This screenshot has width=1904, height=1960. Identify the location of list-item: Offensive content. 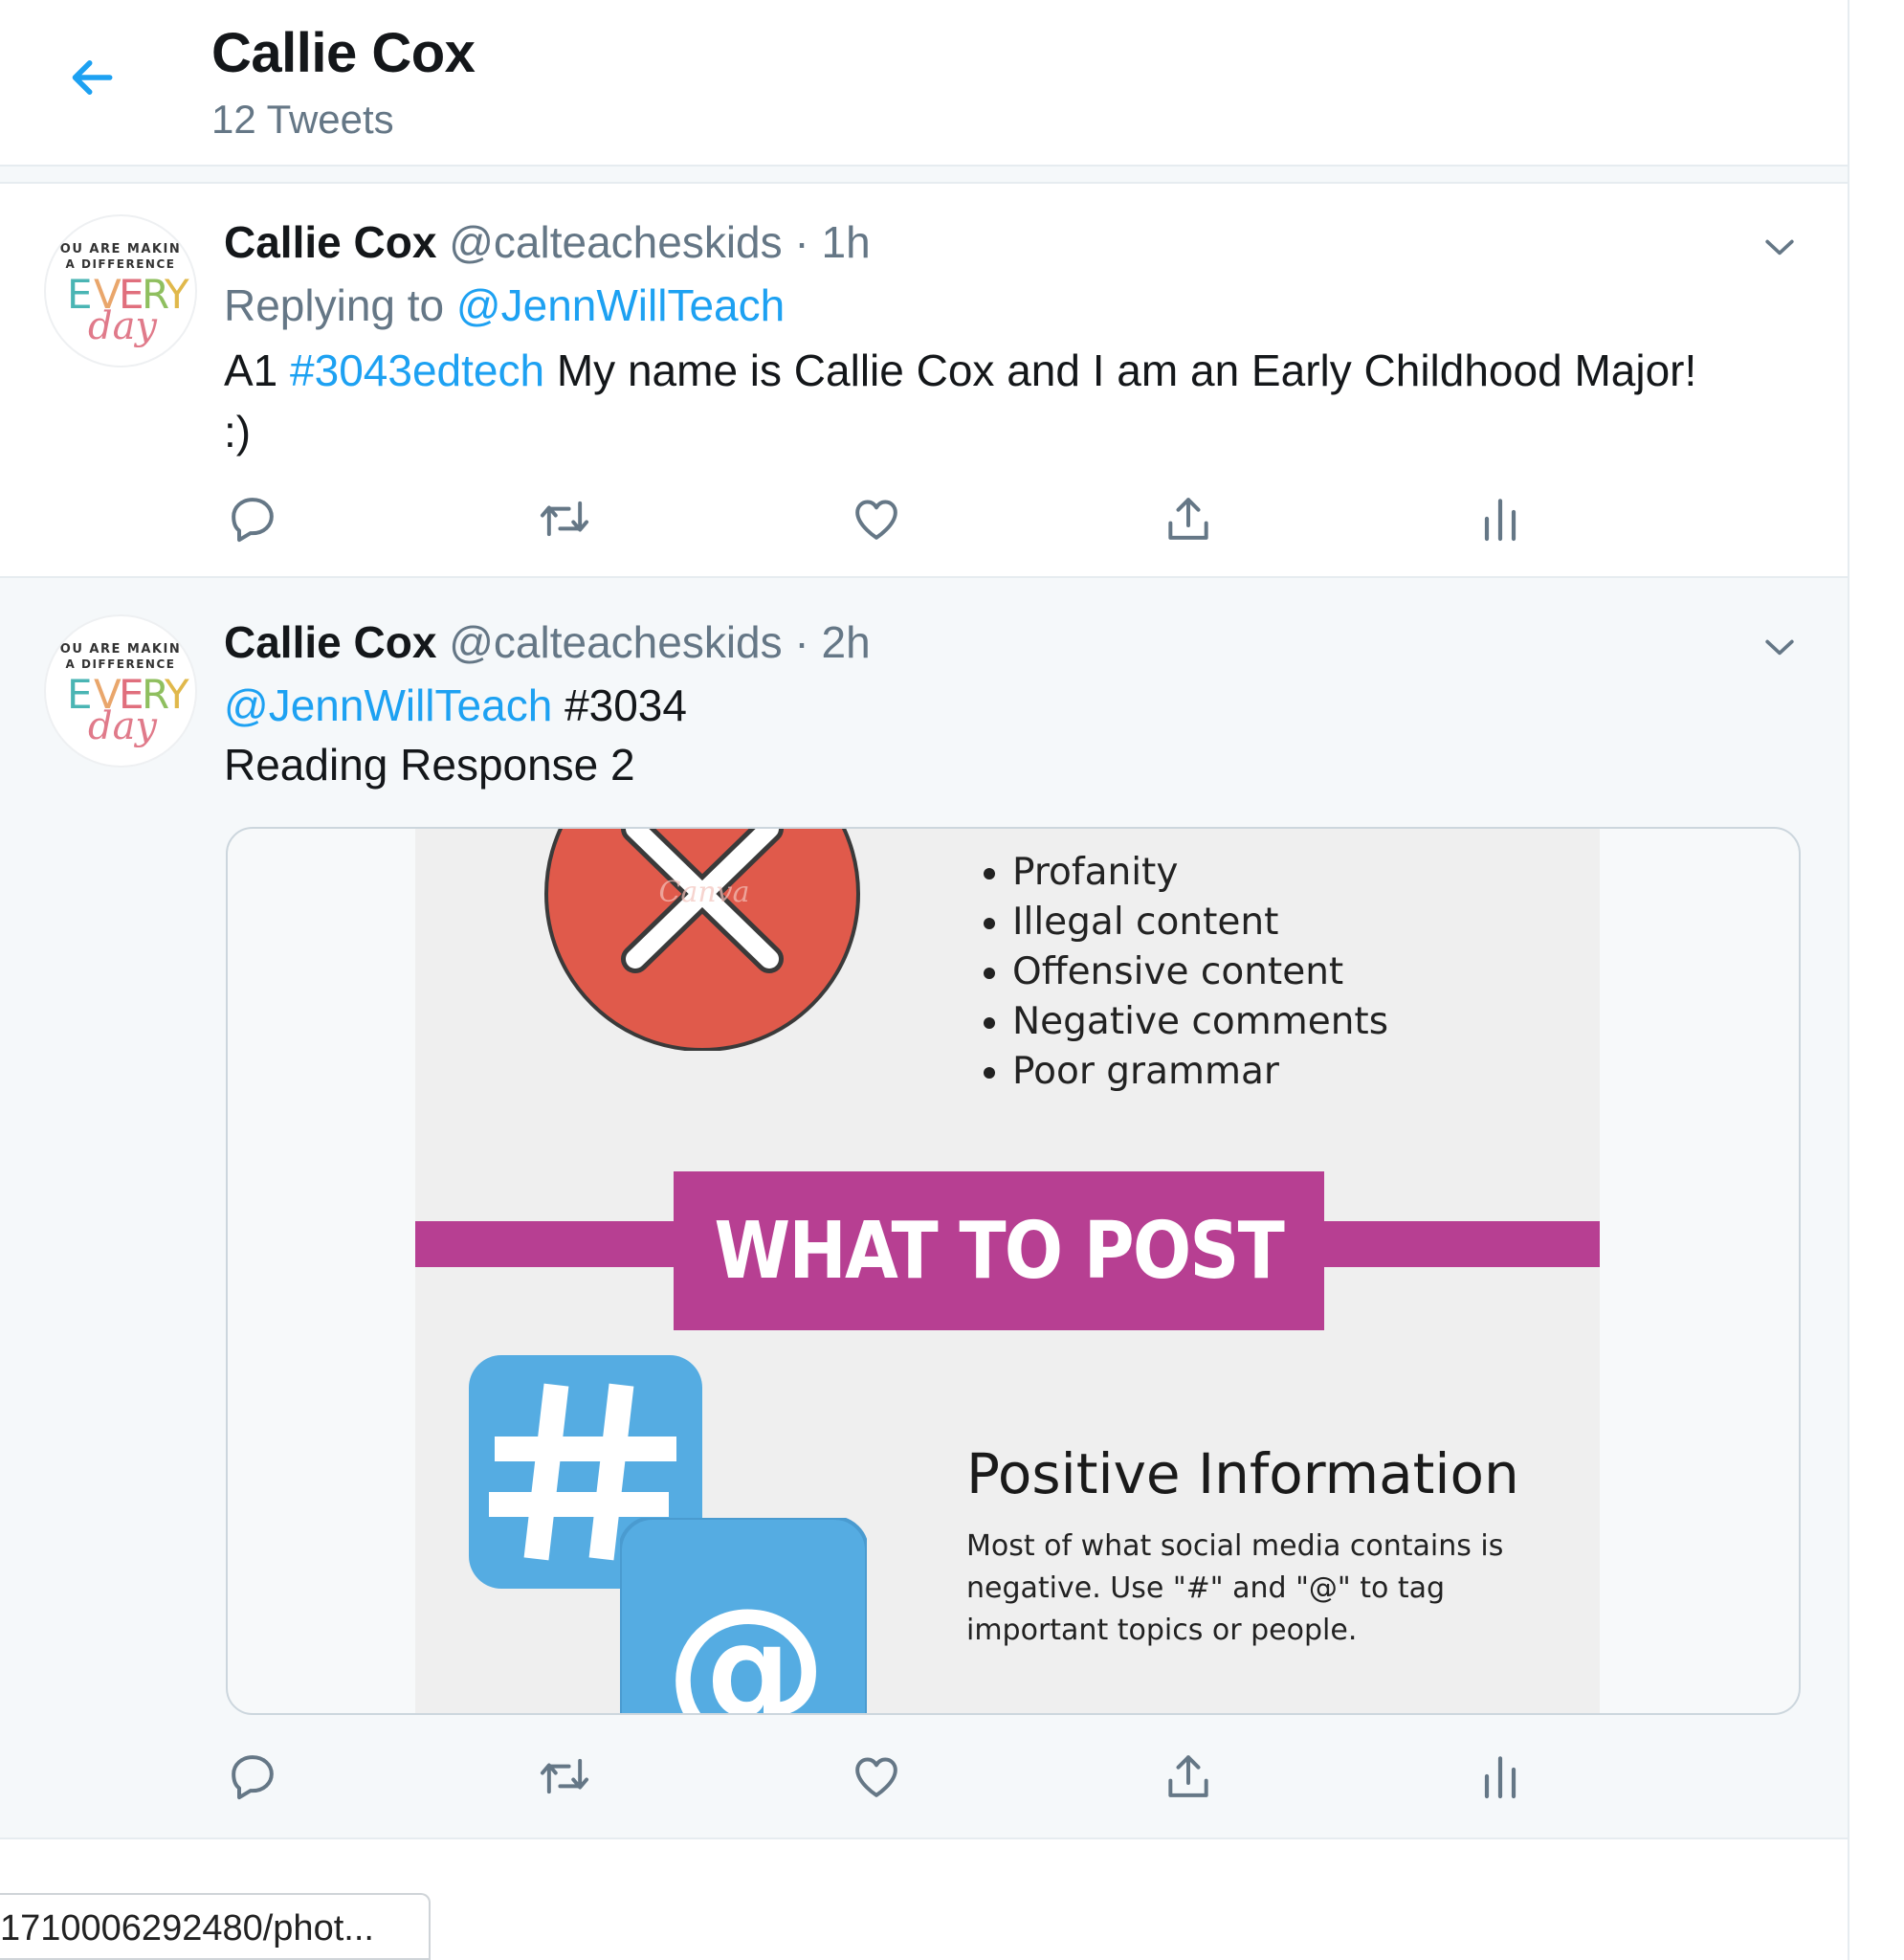
(1200, 972).